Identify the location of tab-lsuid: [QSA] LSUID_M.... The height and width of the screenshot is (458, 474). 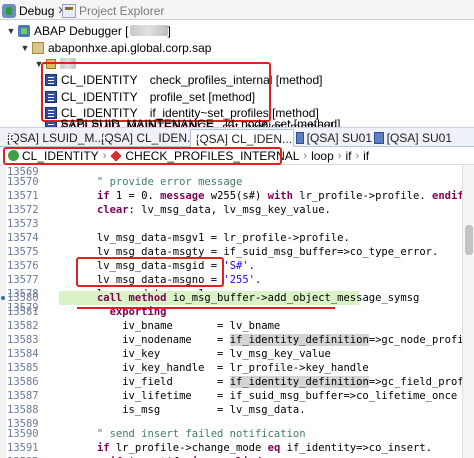
(53, 138).